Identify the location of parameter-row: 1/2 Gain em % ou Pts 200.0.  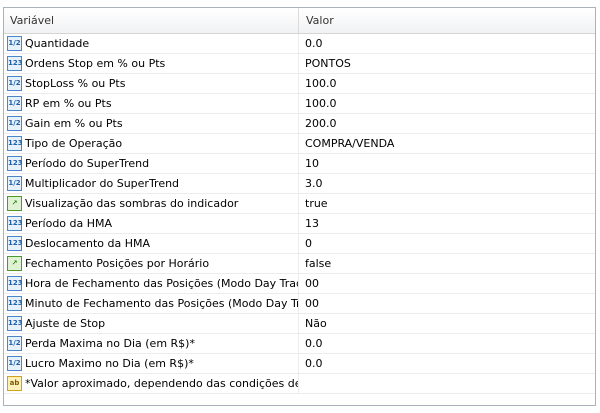
(299, 124).